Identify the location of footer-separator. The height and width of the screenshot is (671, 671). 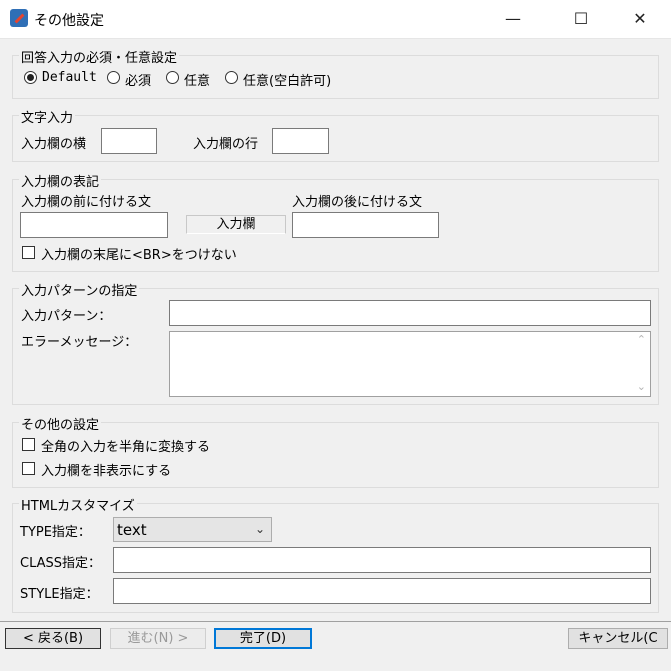
(335, 621).